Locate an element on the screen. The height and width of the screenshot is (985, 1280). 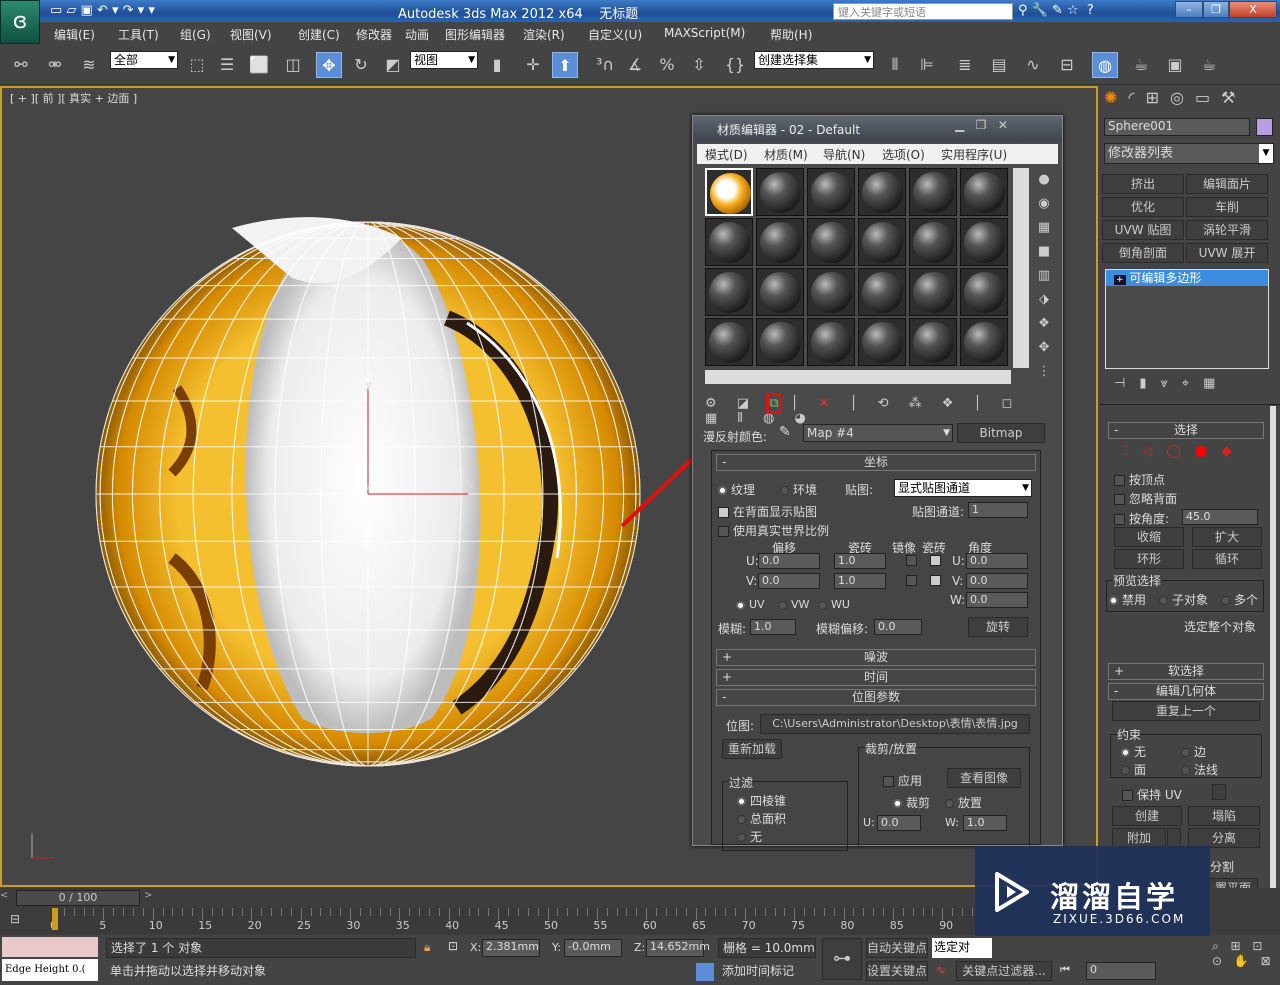
infocenter-icons: ⚲ 🔧 ✎ ☆ ? is located at coordinates (1056, 10).